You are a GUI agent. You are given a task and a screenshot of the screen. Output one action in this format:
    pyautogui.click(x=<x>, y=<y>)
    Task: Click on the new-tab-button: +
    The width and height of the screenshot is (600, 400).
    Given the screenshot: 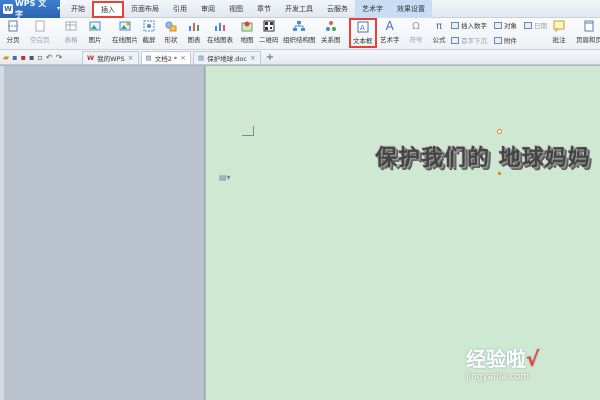 What is the action you would take?
    pyautogui.click(x=270, y=57)
    